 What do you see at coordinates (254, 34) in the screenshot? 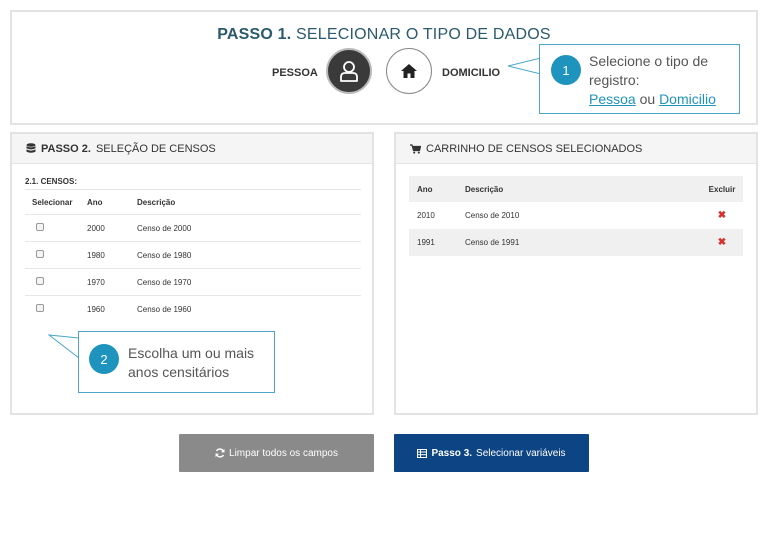
I see `step1-title-bold: PASSO 1.` at bounding box center [254, 34].